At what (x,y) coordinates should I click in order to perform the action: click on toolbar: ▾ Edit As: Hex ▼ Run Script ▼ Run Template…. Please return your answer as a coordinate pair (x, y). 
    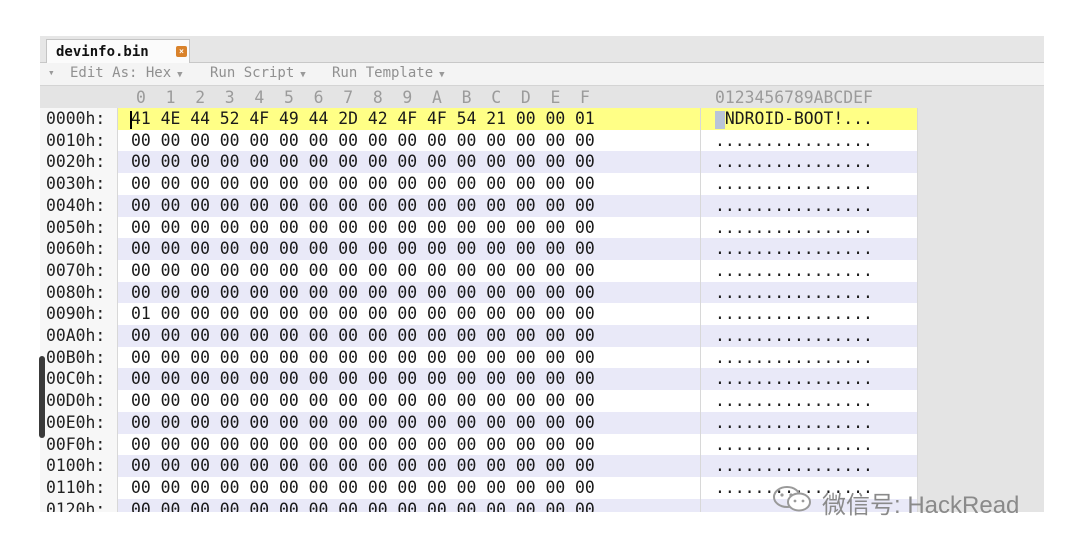
    Looking at the image, I should click on (542, 74).